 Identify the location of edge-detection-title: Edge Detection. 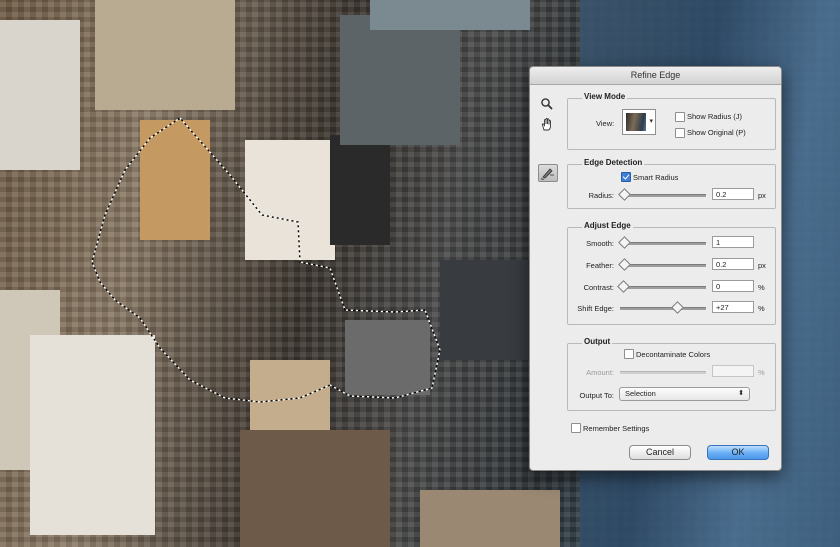
(613, 162).